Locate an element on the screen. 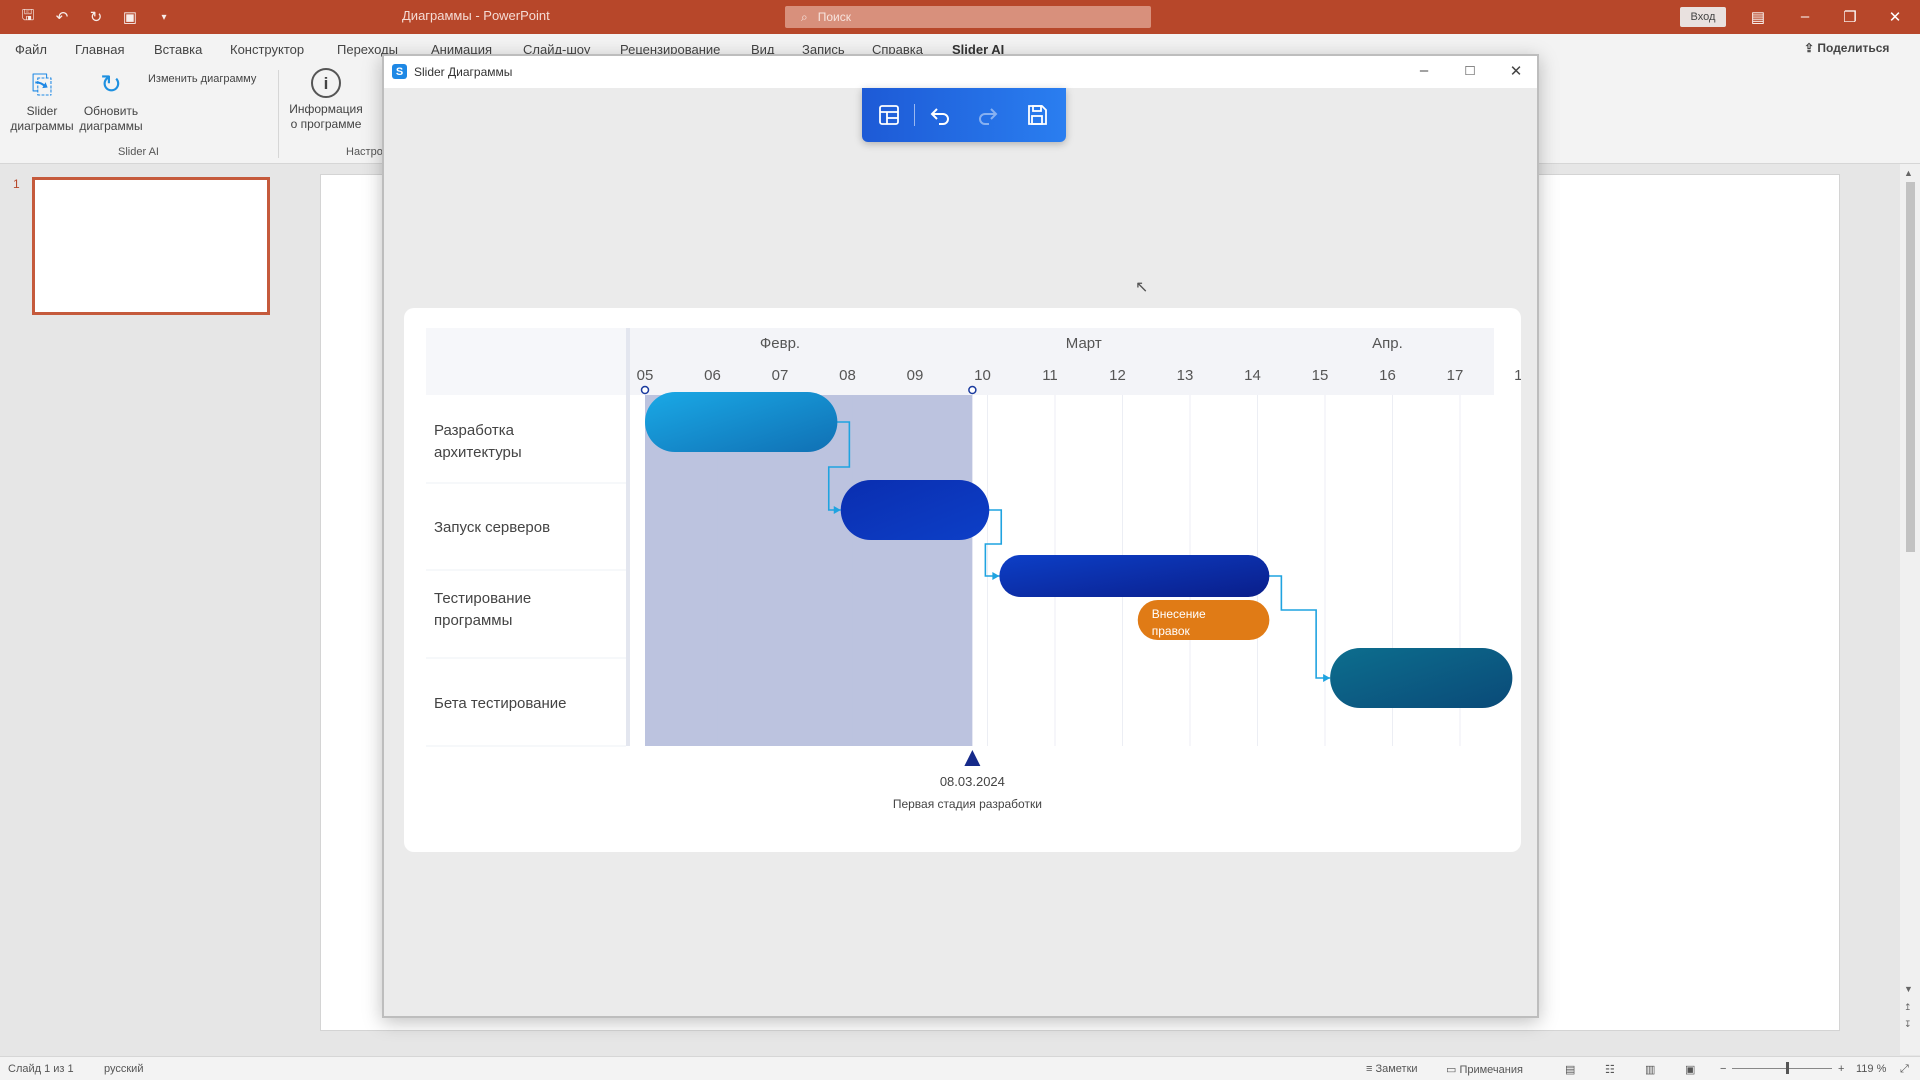 This screenshot has height=1080, width=1920. fit-to-window-icon: ⤢ is located at coordinates (1904, 1069).